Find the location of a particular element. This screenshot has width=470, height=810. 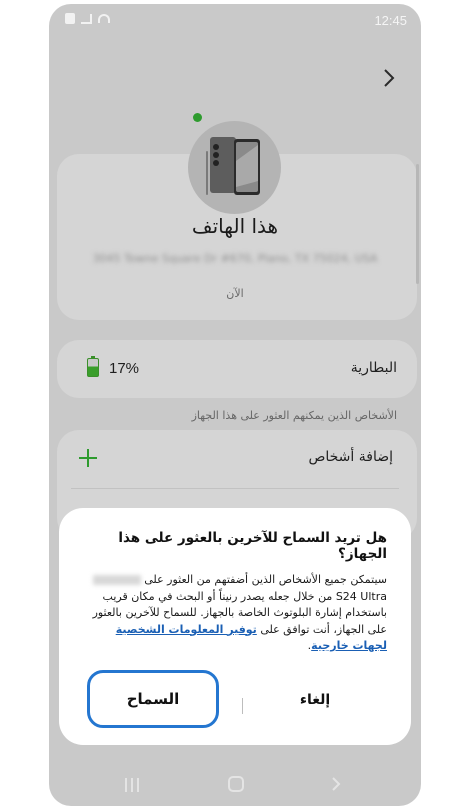

device-name: هذا الهاتف is located at coordinates (235, 226).